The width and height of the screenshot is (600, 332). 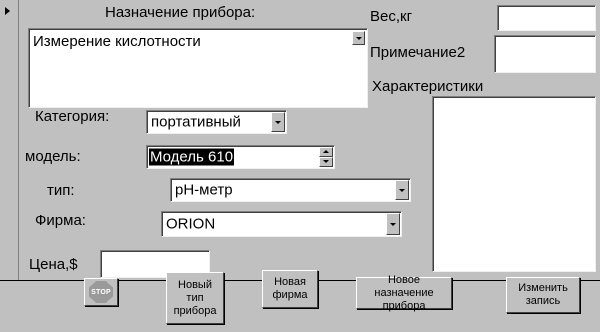 What do you see at coordinates (546, 18) in the screenshot?
I see `weight-input` at bounding box center [546, 18].